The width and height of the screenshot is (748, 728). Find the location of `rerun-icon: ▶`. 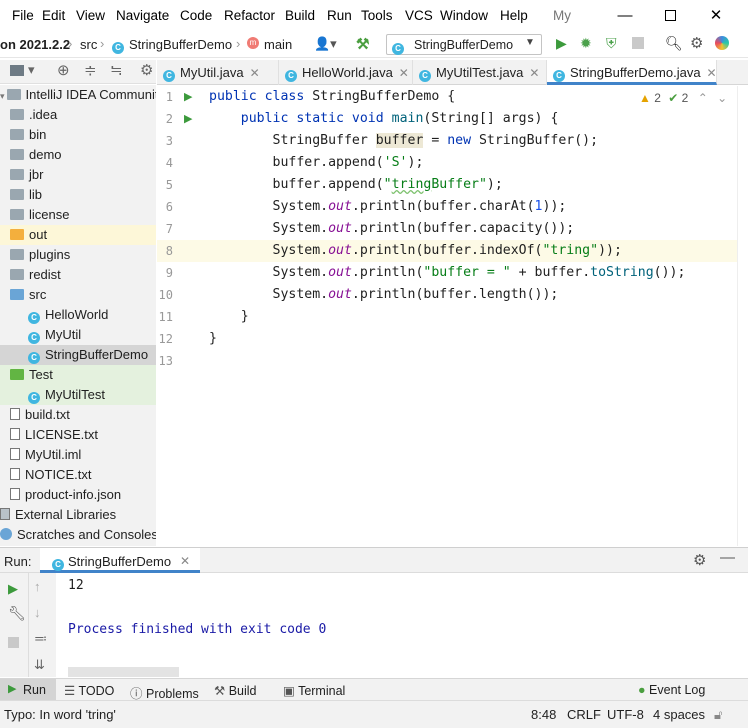

rerun-icon: ▶ is located at coordinates (13, 589).